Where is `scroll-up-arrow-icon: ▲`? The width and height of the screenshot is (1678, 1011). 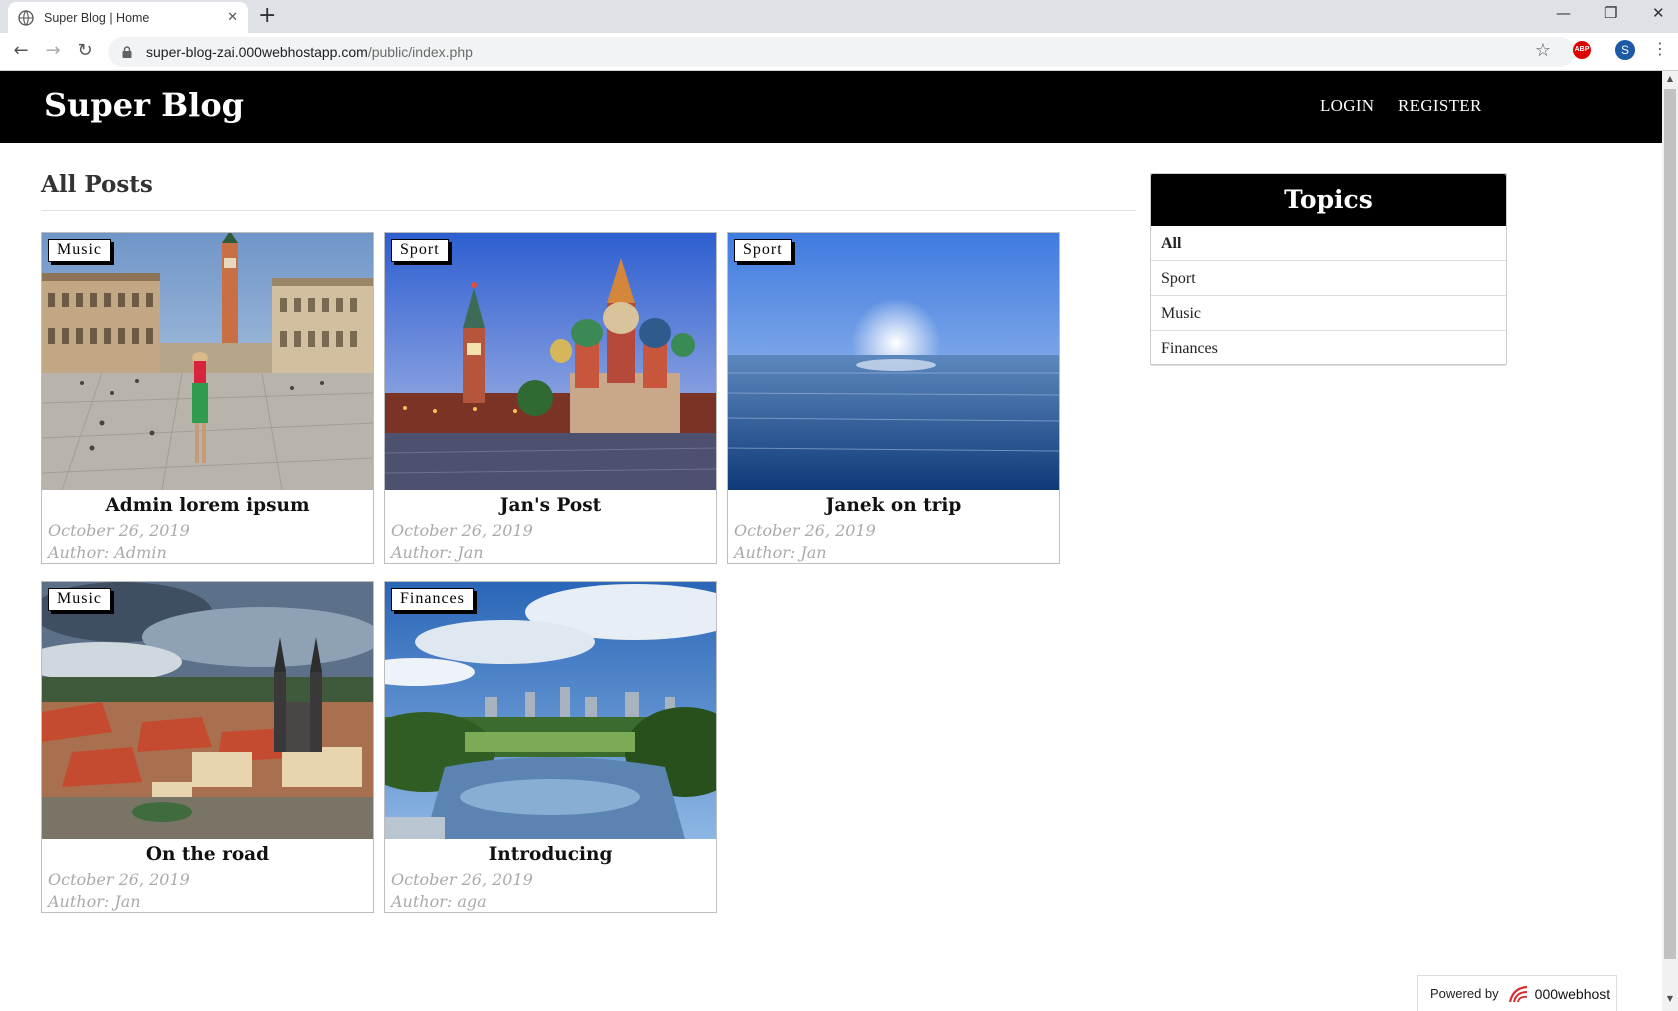
scroll-up-arrow-icon: ▲ is located at coordinates (1670, 79).